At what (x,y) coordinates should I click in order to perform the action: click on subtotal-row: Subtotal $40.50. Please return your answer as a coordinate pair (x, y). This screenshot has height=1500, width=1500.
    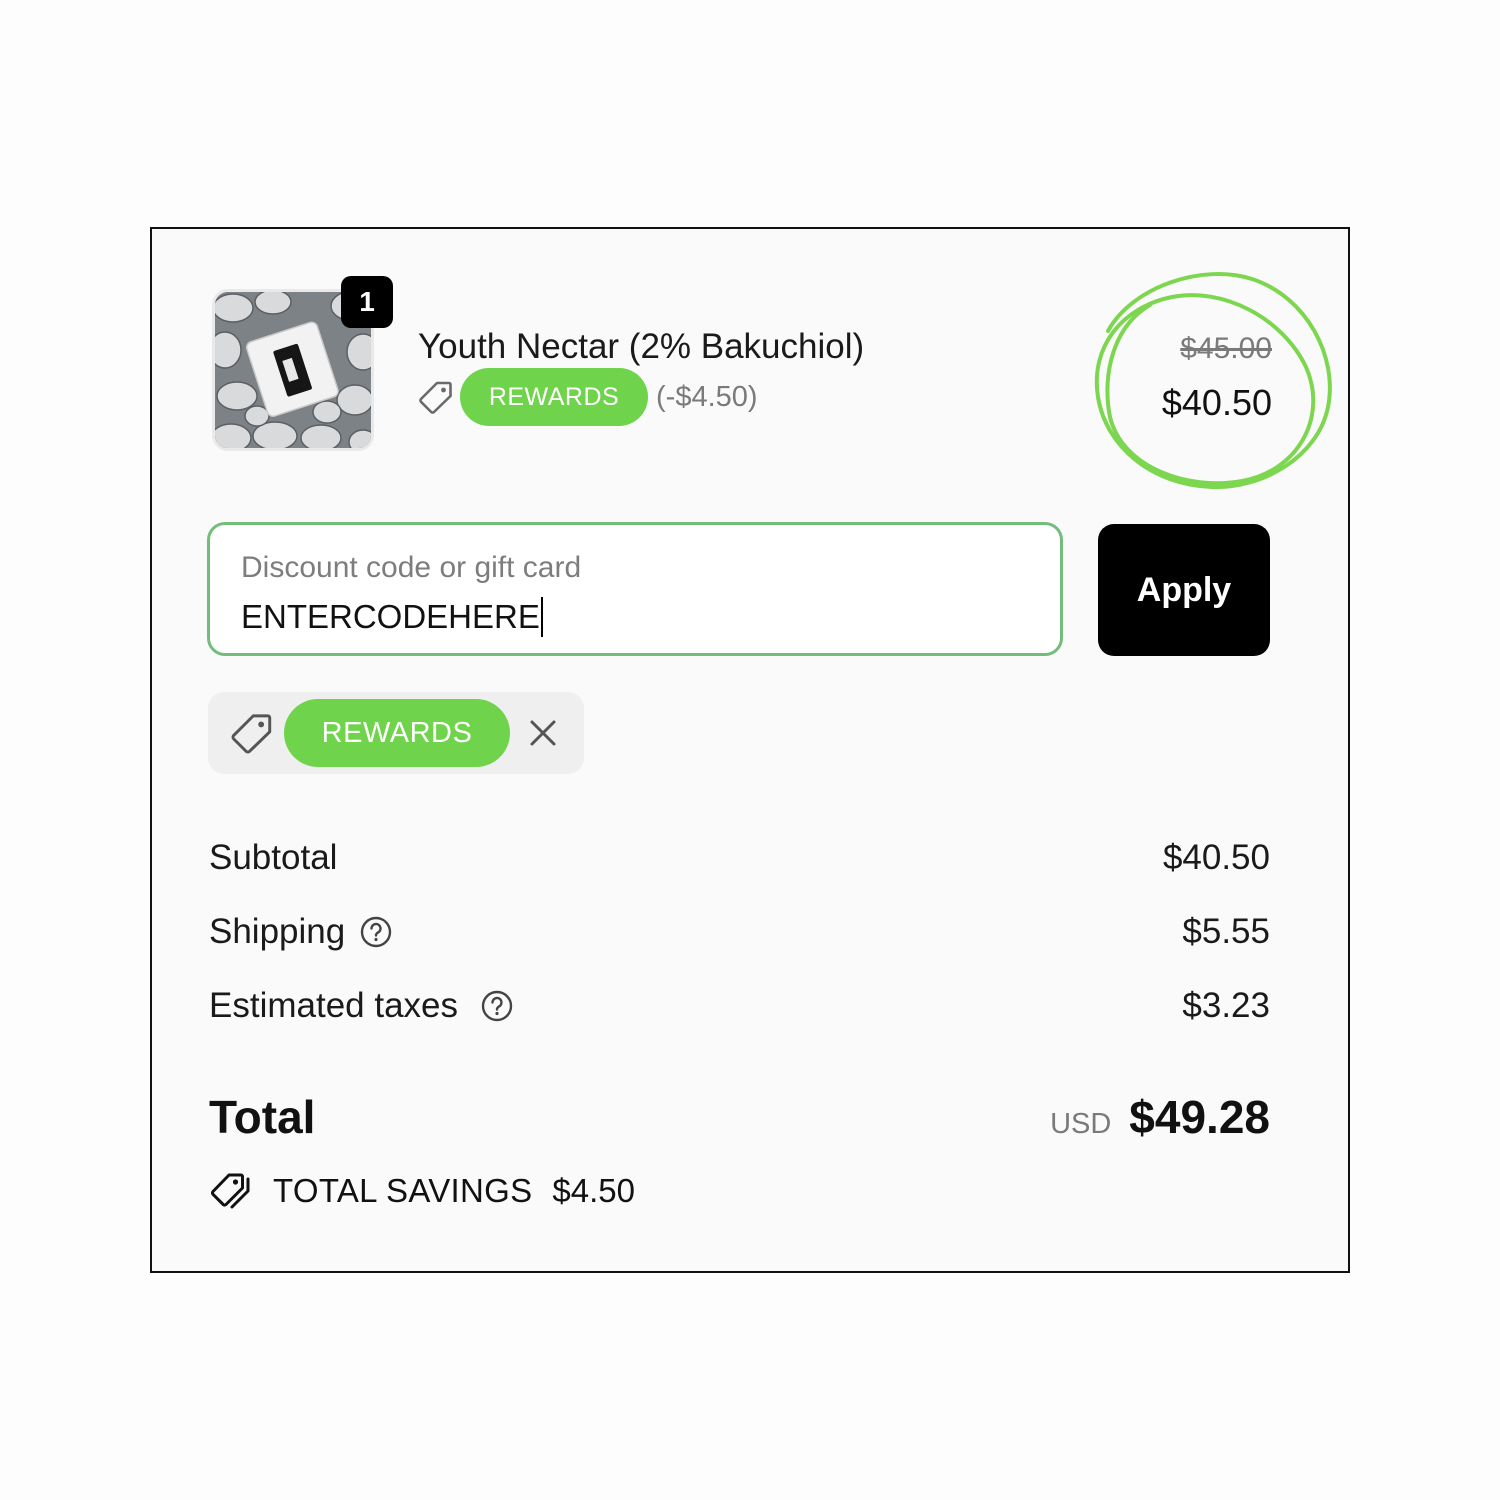
    Looking at the image, I should click on (739, 858).